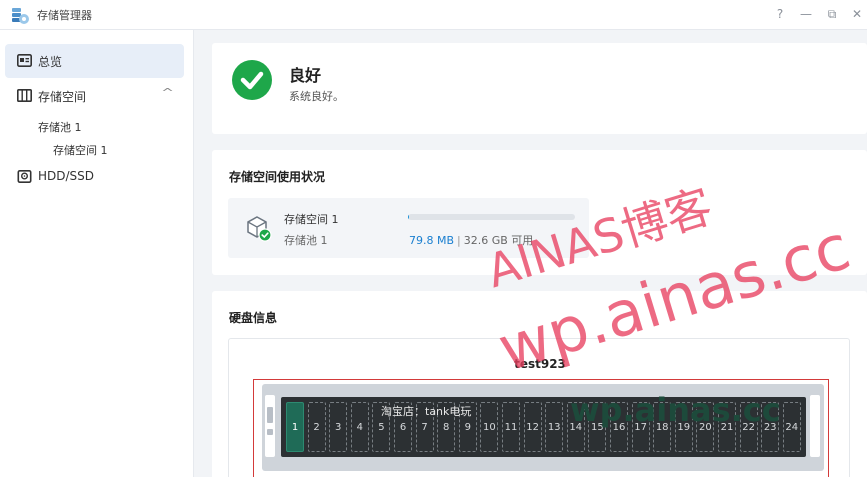  Describe the element at coordinates (408, 228) in the screenshot. I see `volume-usage-item: 存储空间 1 存储池 1 79.8 MB | 32.6 GB 可用` at that location.